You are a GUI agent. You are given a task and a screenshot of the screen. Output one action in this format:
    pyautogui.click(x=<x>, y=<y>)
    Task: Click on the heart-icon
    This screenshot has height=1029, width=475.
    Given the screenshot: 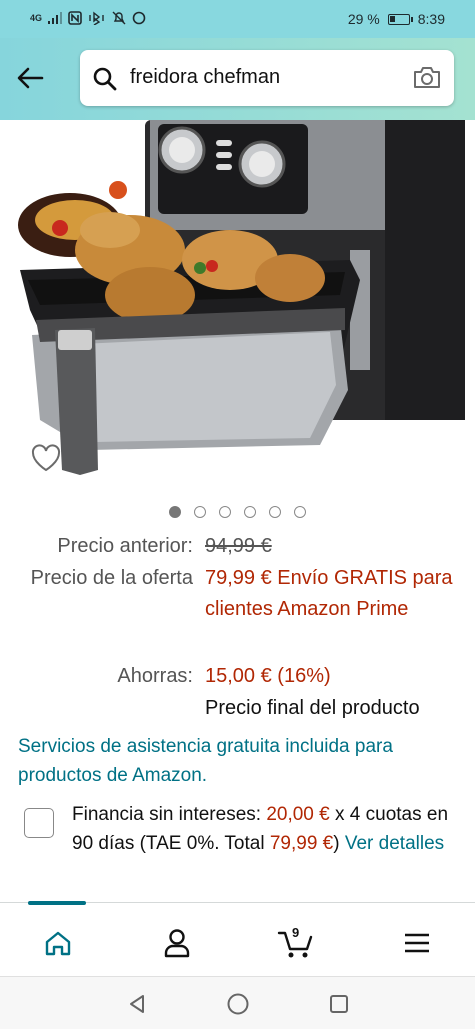 What is the action you would take?
    pyautogui.click(x=46, y=458)
    